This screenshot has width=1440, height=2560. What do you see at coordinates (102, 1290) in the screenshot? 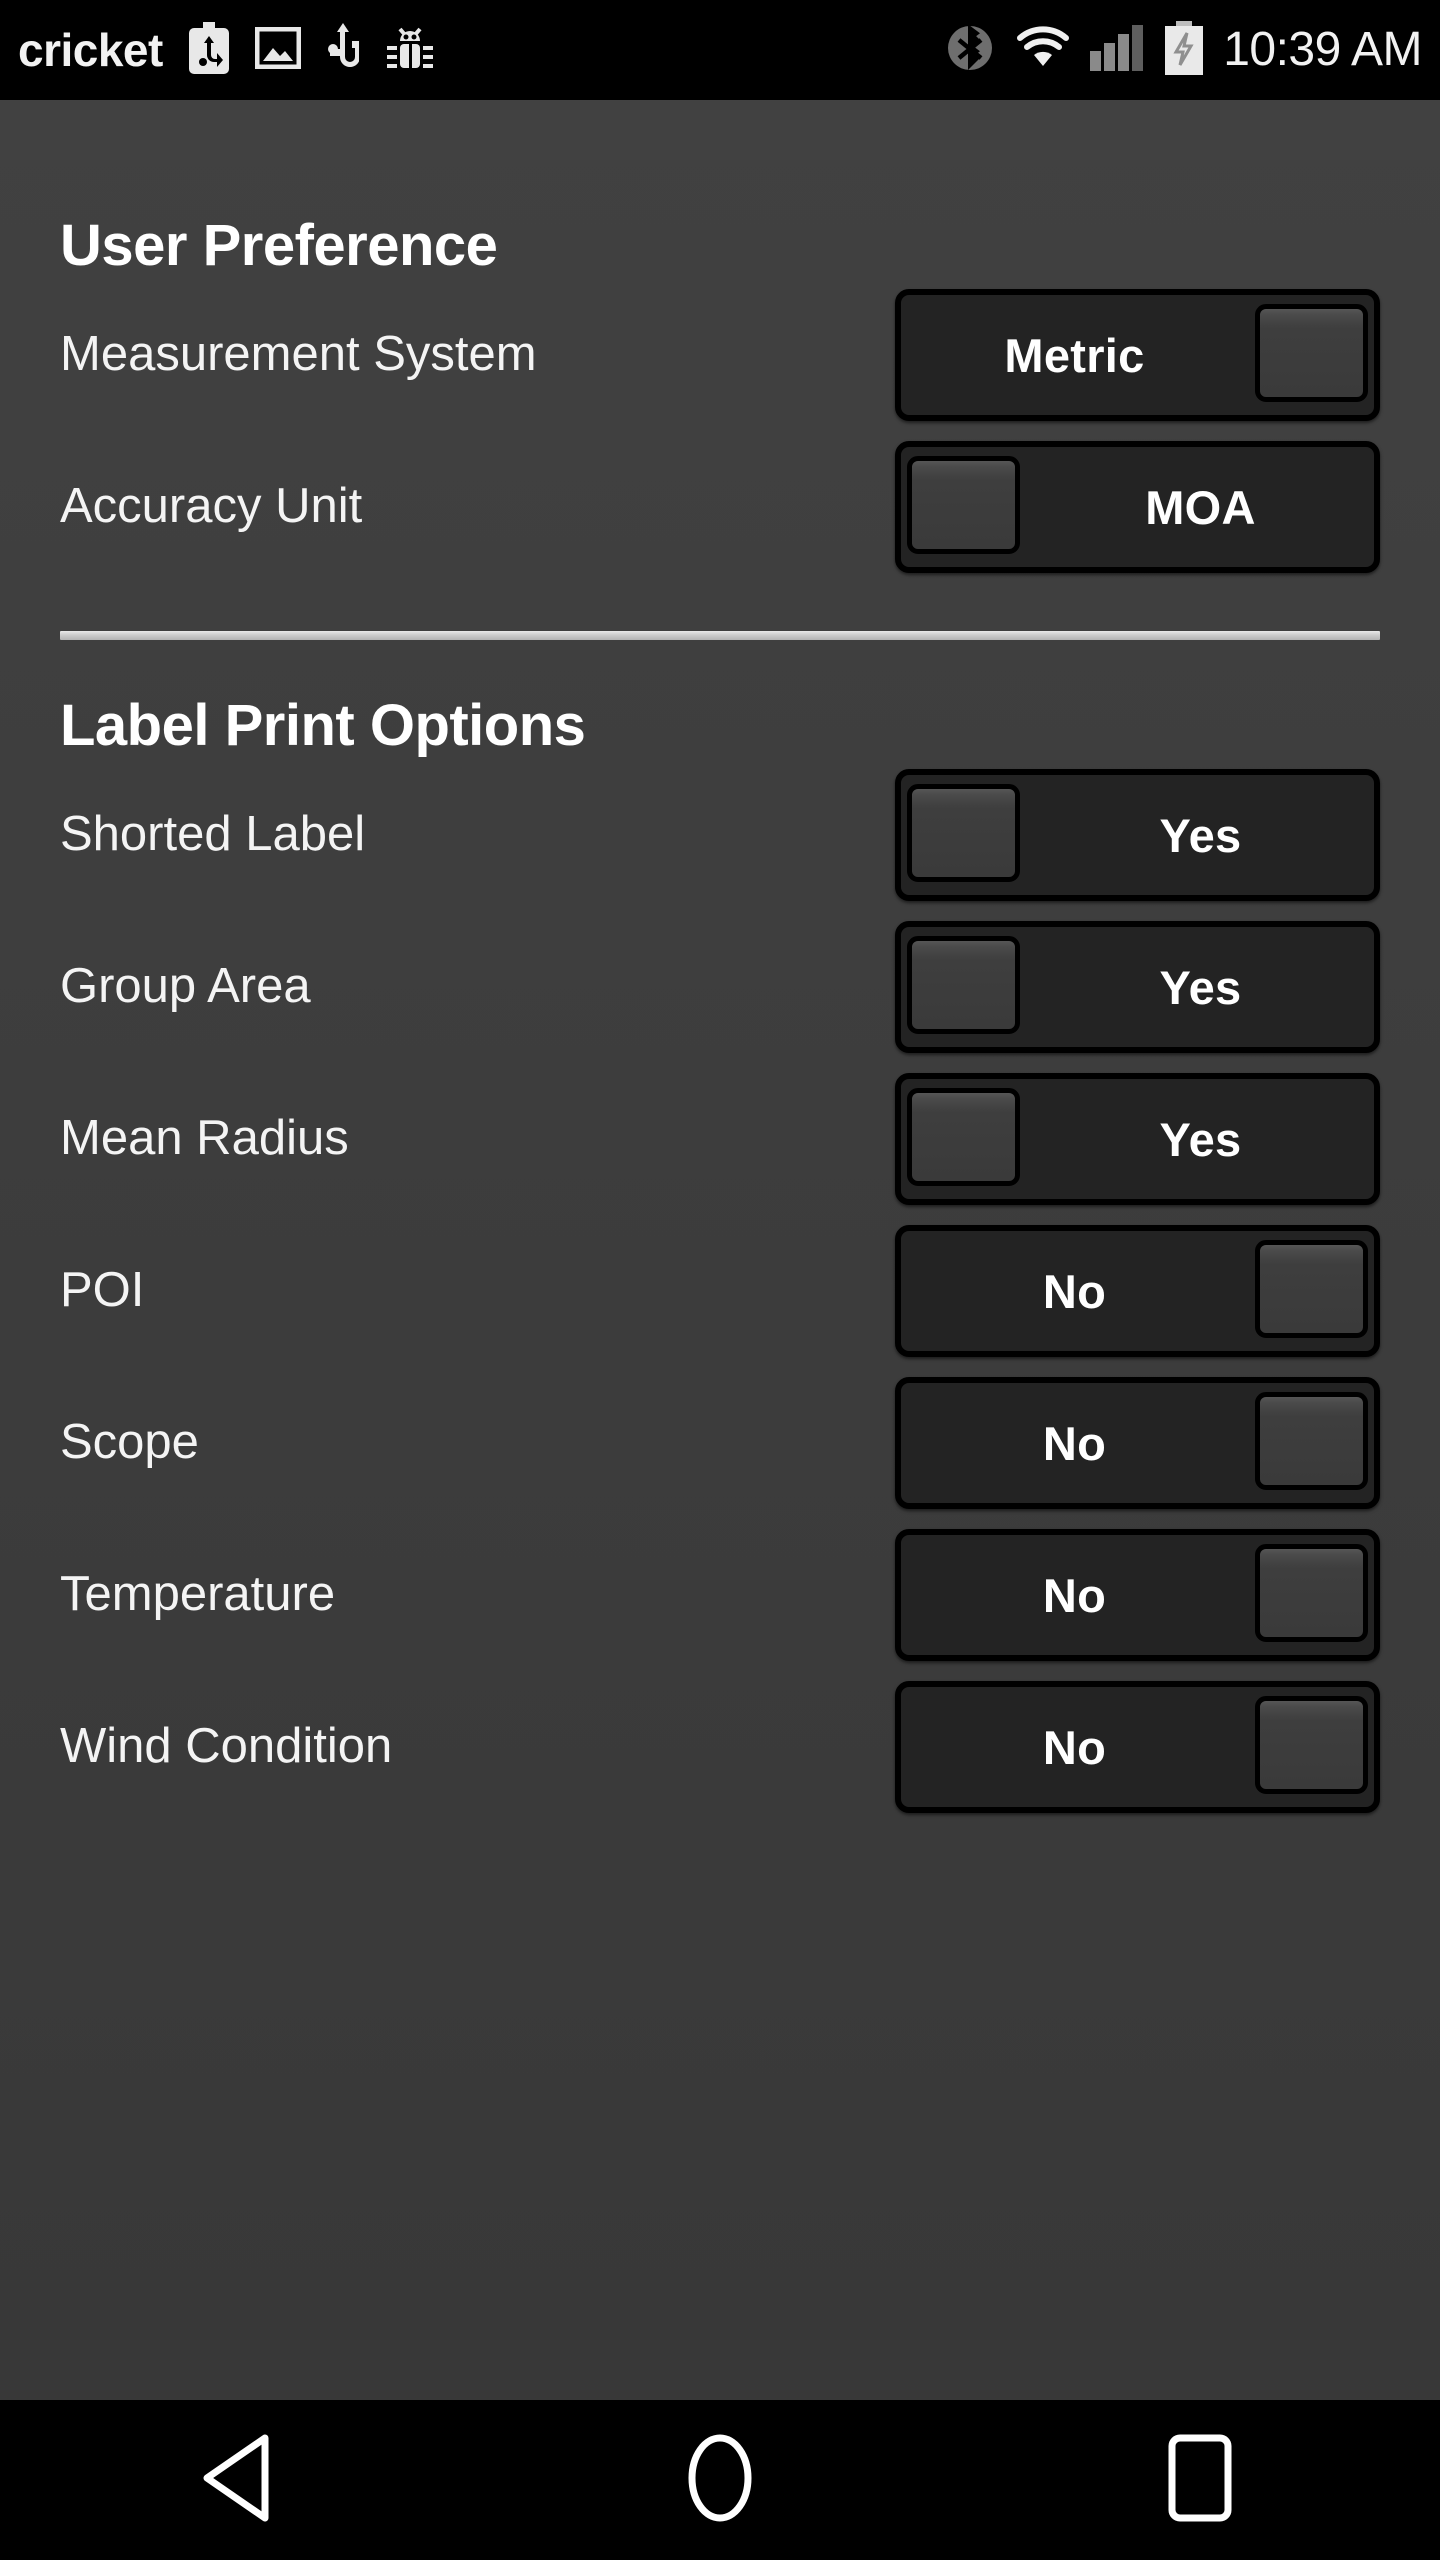
I see `row-label-poi: POI` at bounding box center [102, 1290].